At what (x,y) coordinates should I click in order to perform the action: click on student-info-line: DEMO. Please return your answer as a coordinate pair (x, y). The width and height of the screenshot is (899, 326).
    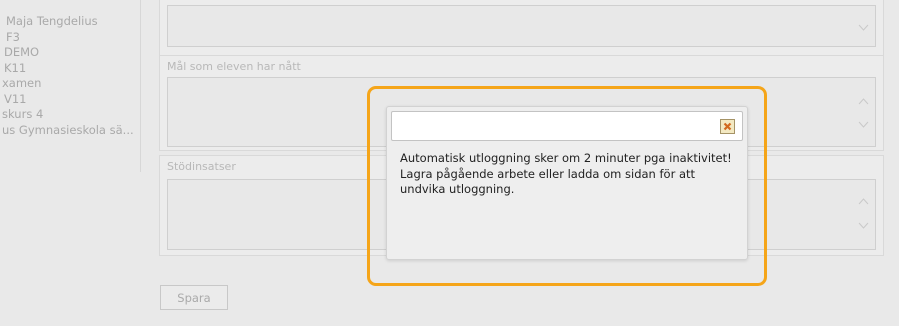
    Looking at the image, I should click on (22, 52).